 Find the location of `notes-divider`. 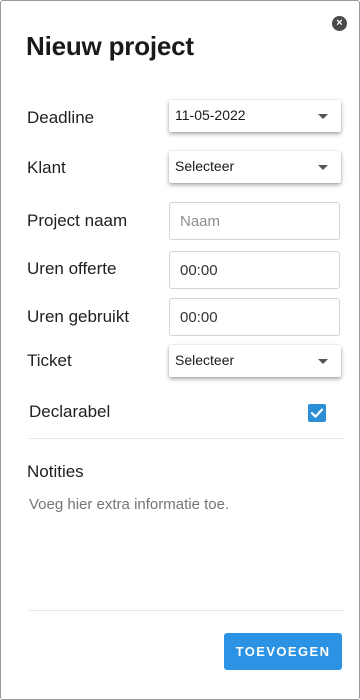

notes-divider is located at coordinates (187, 610).